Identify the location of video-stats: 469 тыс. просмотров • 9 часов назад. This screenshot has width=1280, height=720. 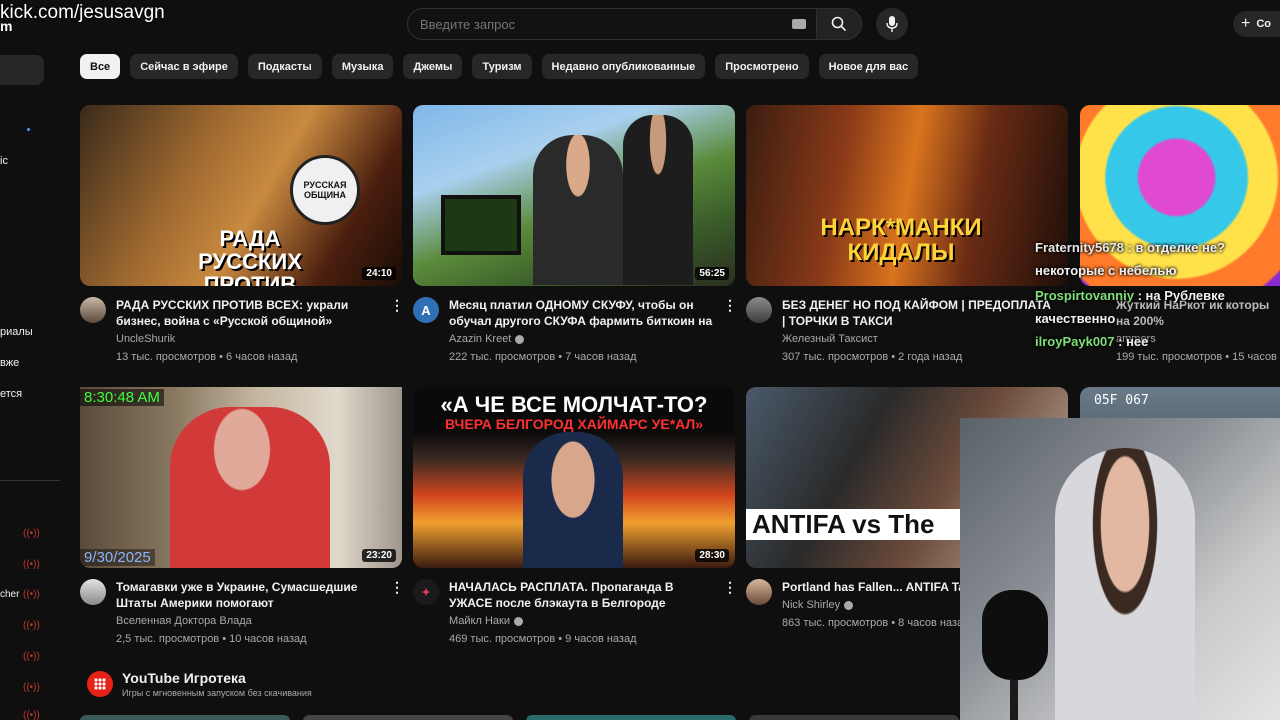
(543, 639).